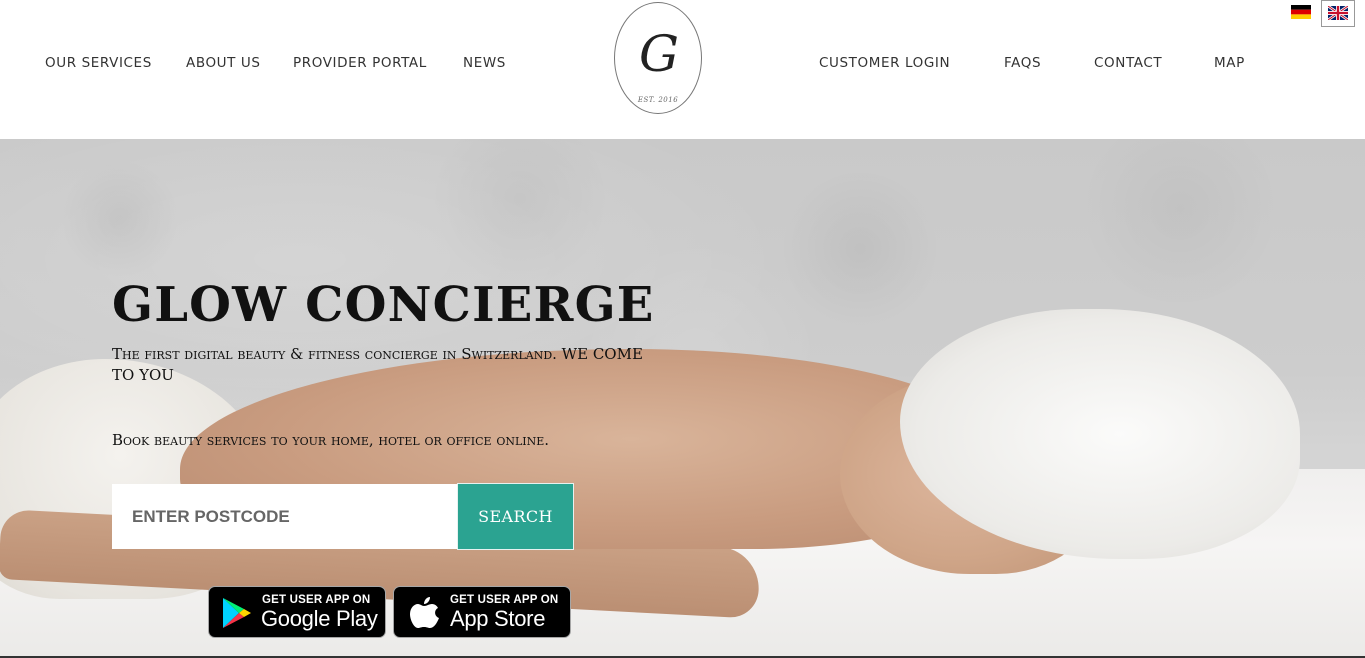 The height and width of the screenshot is (658, 1365). I want to click on app-store-badge: GET USER APP ON App Store, so click(482, 612).